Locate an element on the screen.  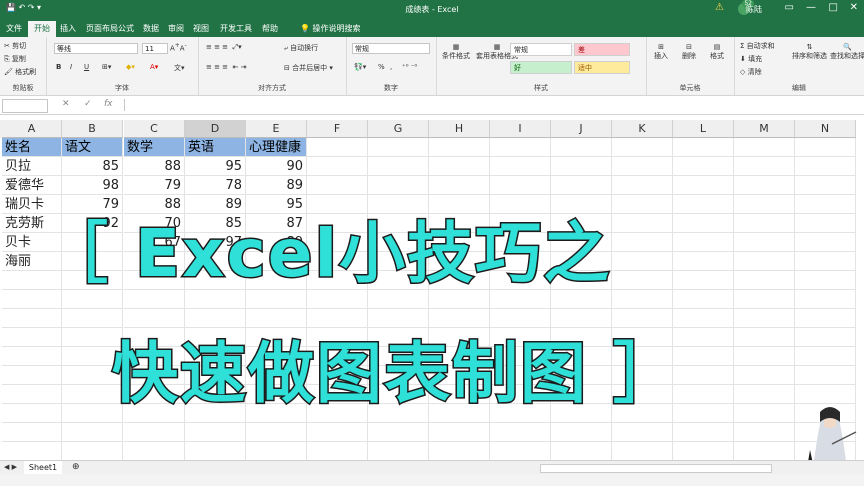
column-header: E is located at coordinates (276, 129).